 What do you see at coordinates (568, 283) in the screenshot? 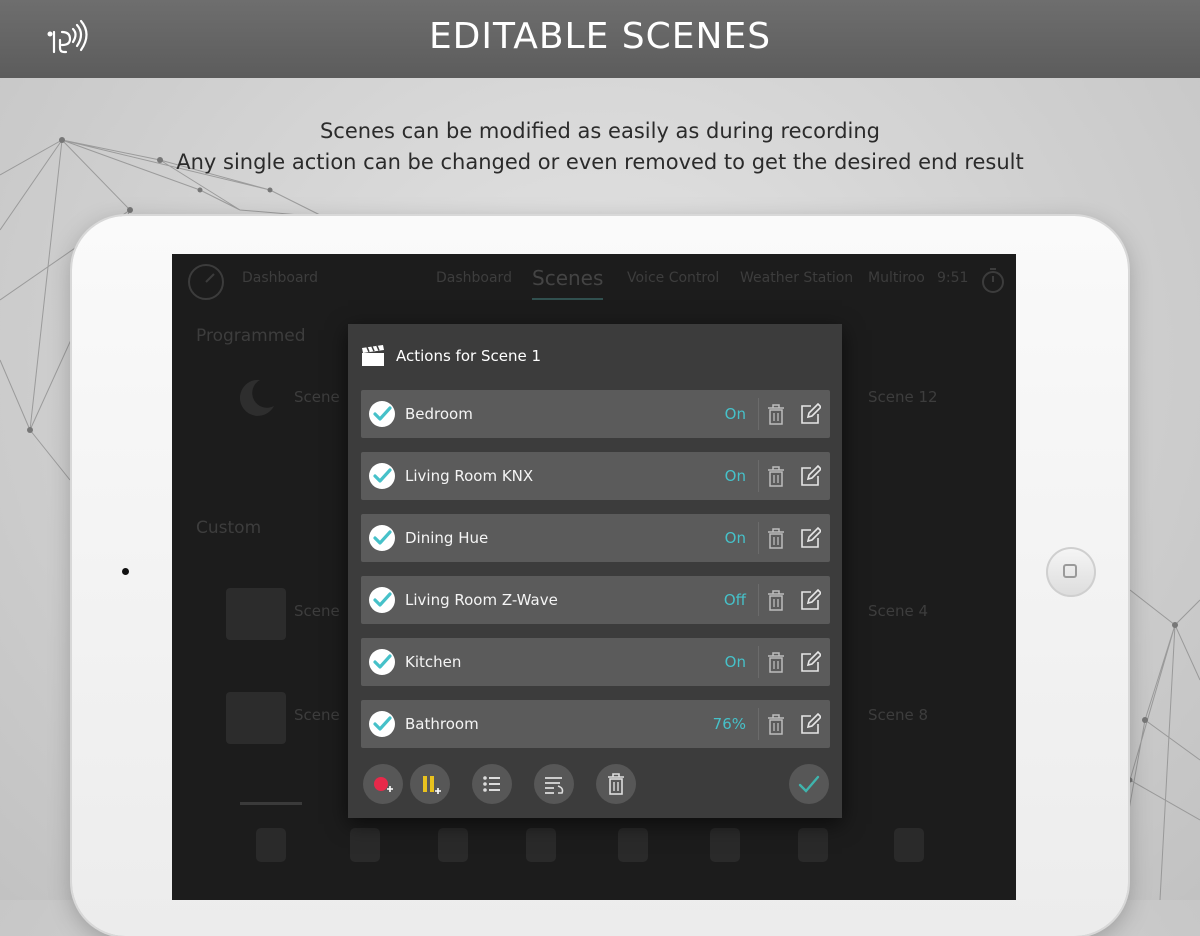
I see `nav-scenes: Scenes` at bounding box center [568, 283].